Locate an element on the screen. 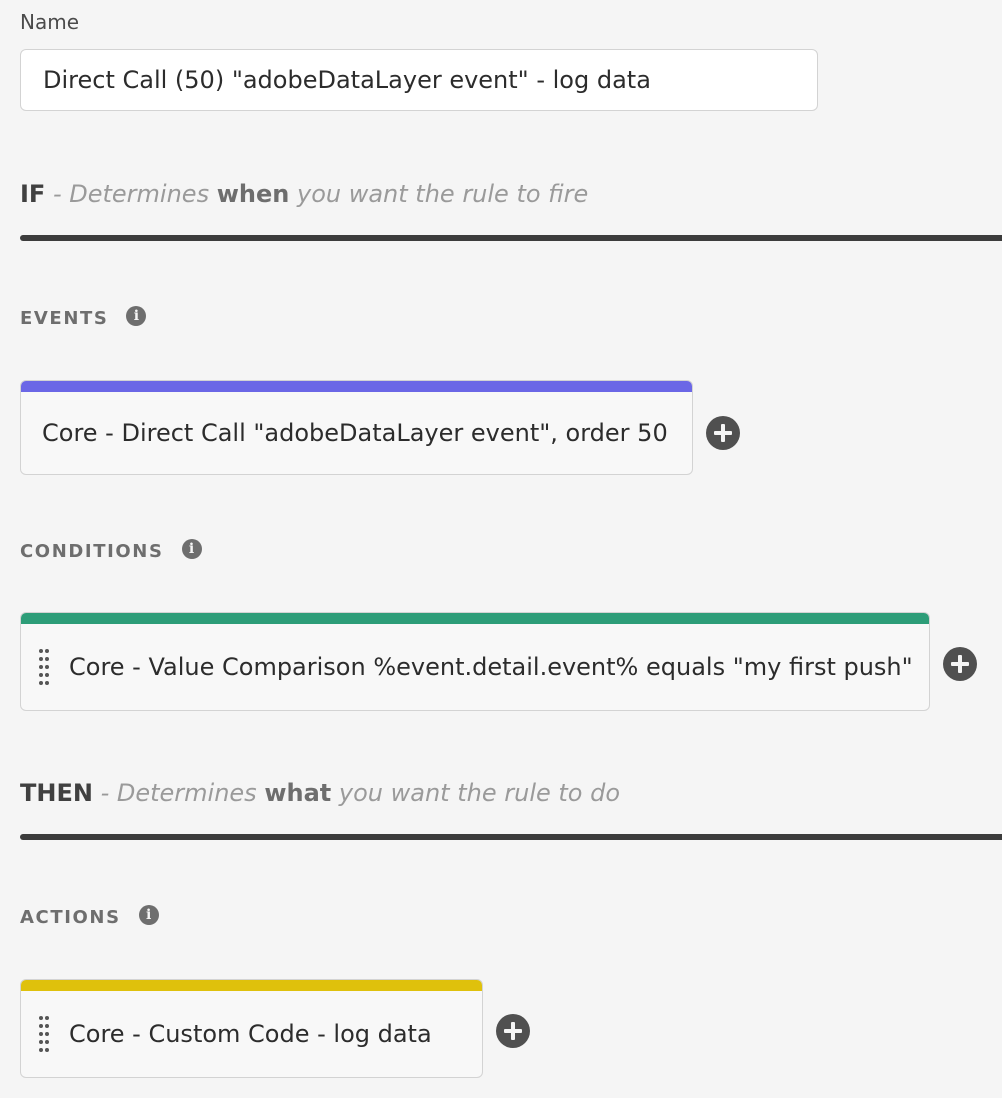 This screenshot has width=1002, height=1098. condition-accent-bar is located at coordinates (475, 618).